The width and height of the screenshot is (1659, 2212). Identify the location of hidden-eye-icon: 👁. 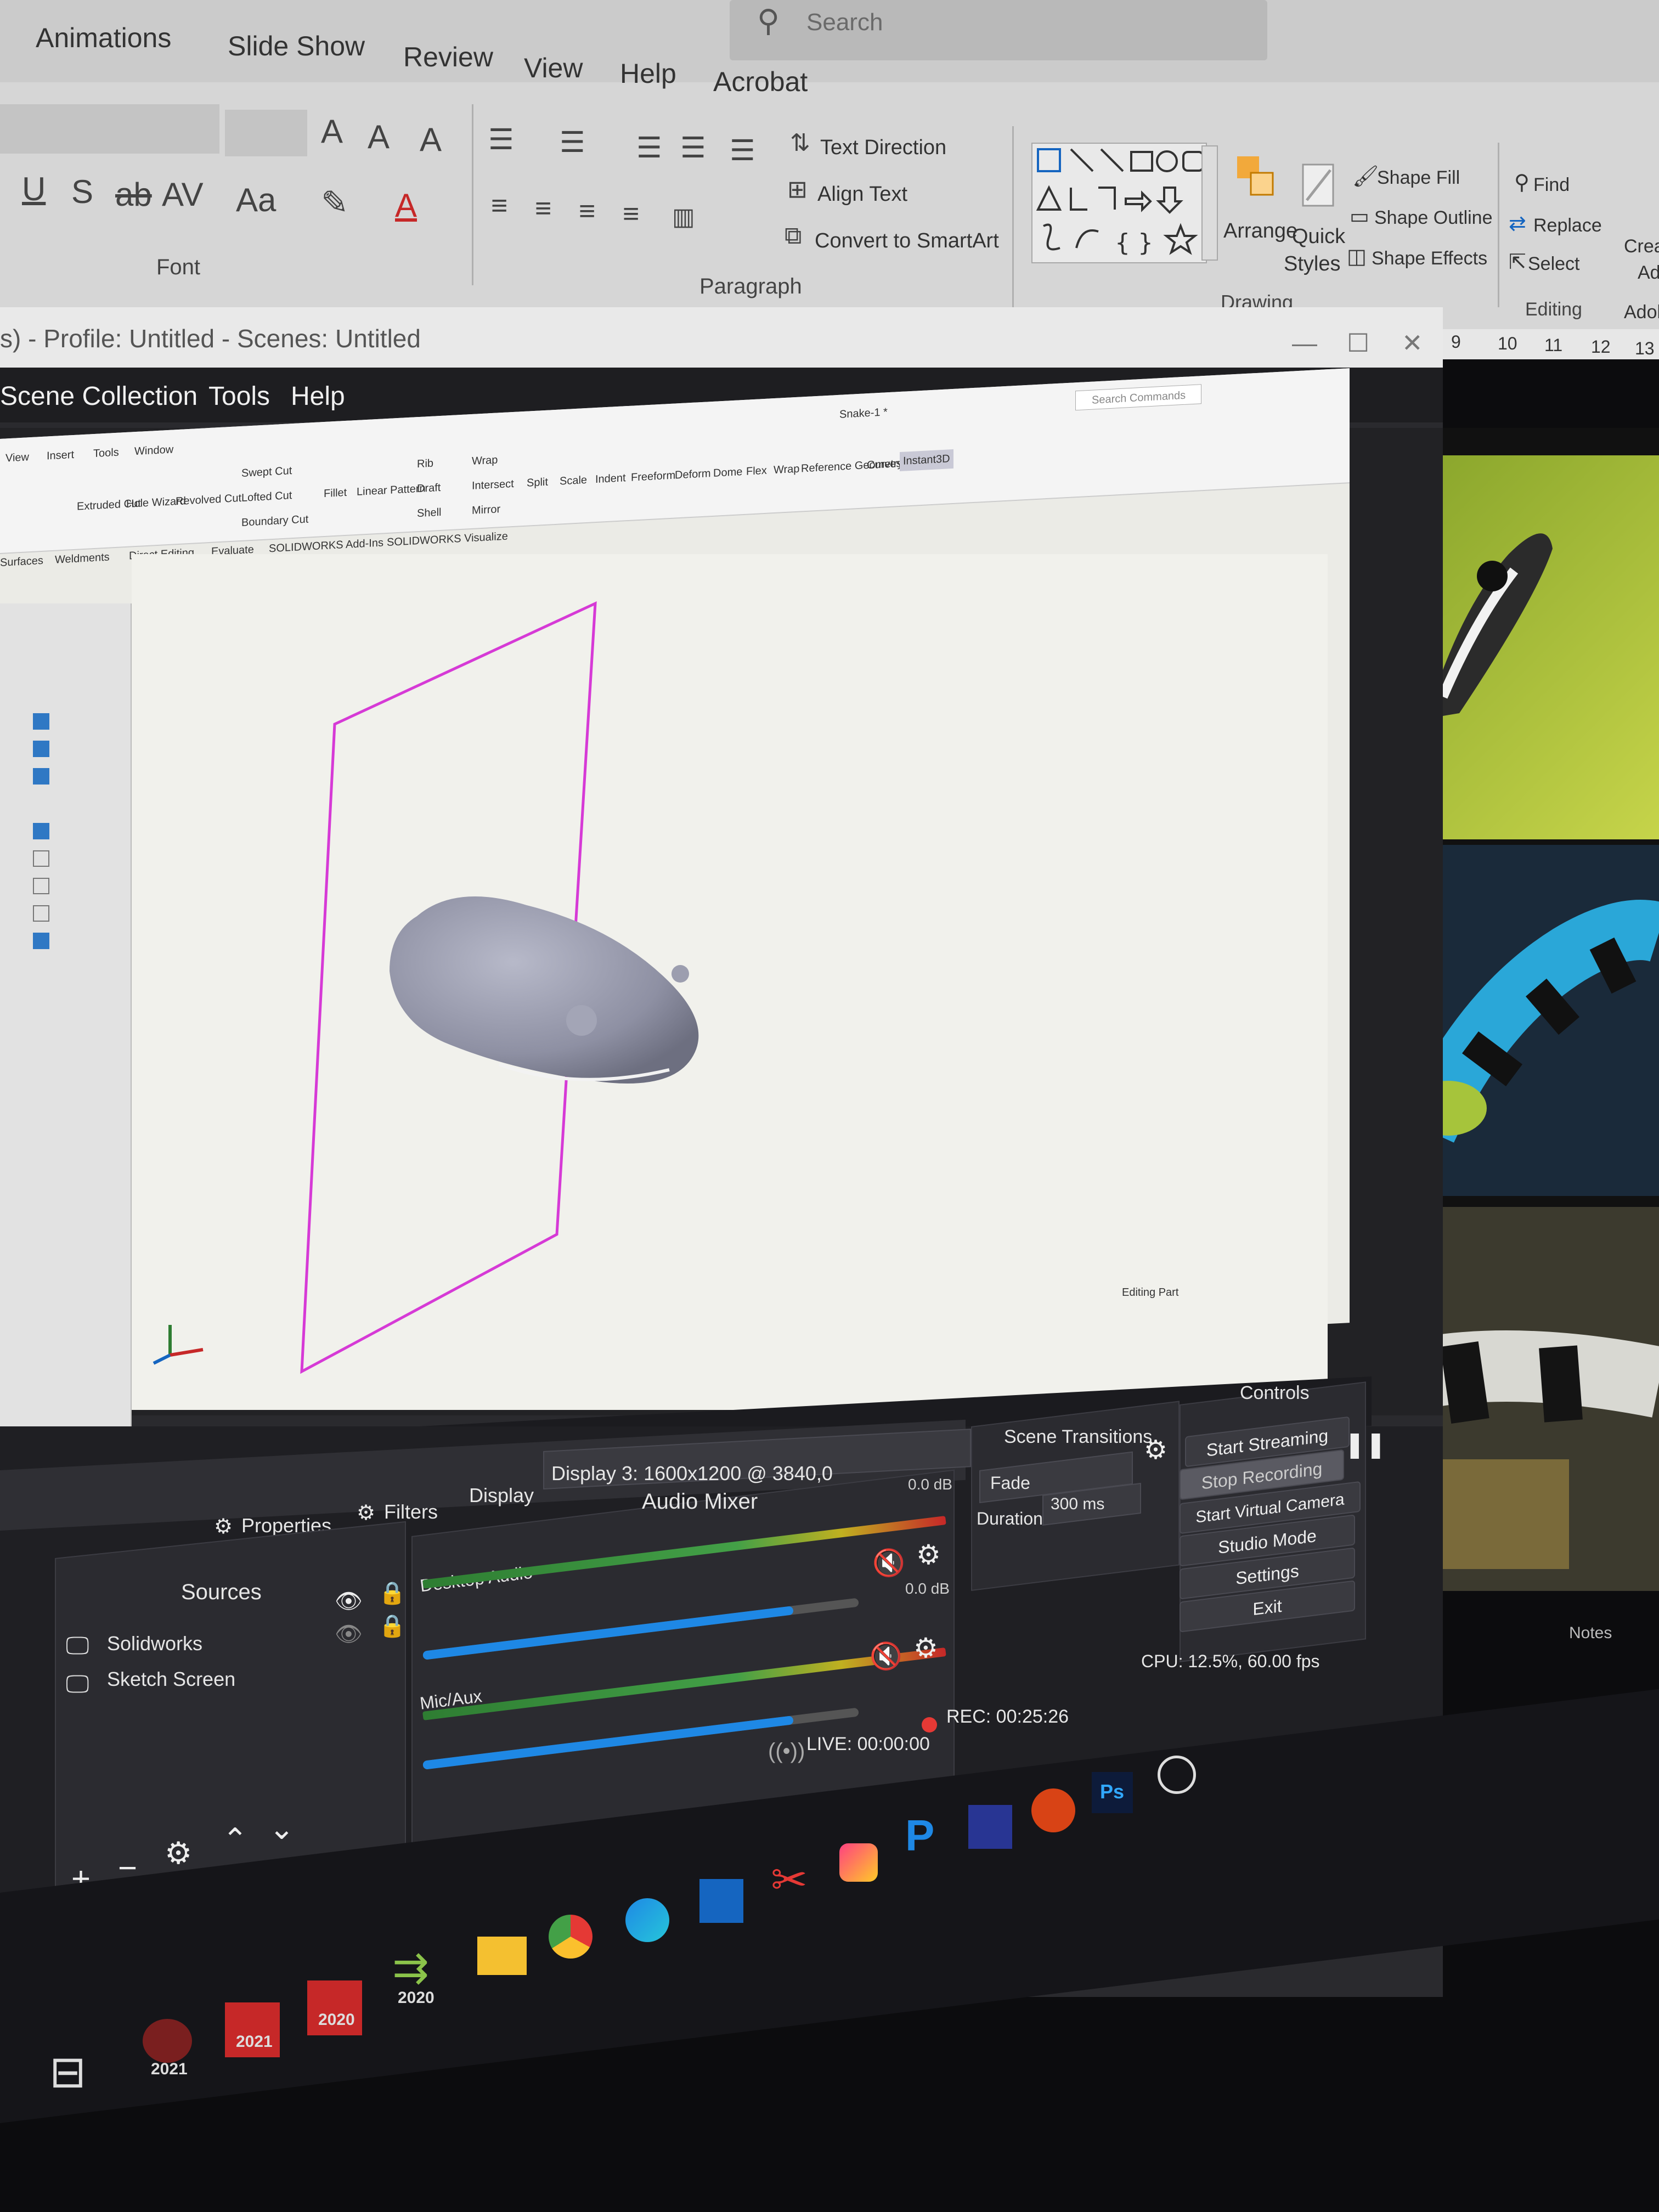
(349, 1634).